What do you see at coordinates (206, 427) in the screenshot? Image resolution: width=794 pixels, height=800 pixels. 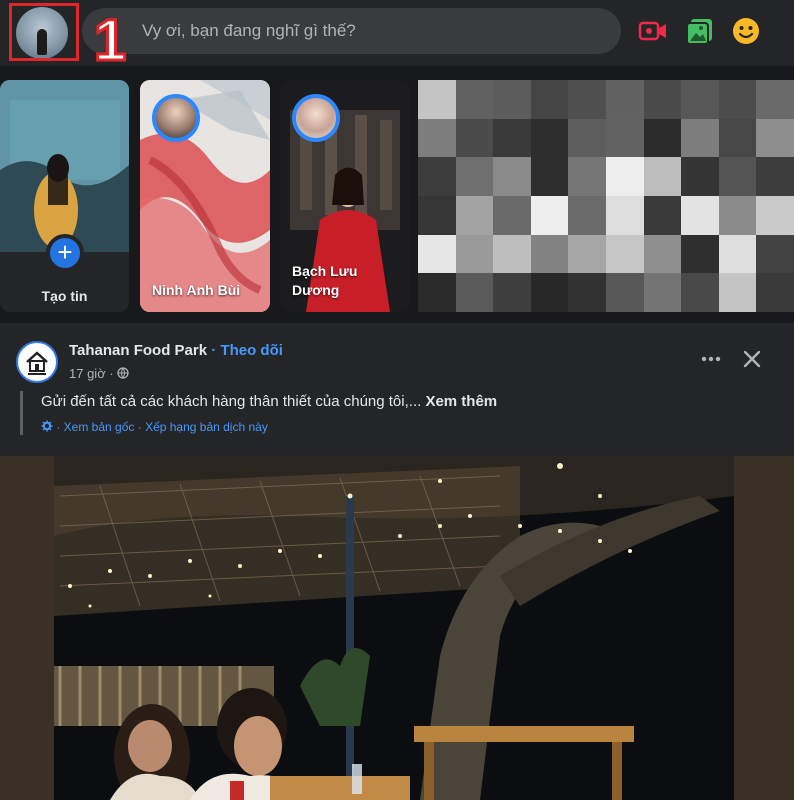 I see `rate-translation-link: Xếp hạng bản dịch này` at bounding box center [206, 427].